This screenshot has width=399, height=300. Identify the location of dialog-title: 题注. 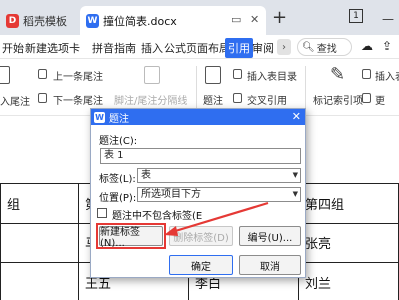
(119, 119).